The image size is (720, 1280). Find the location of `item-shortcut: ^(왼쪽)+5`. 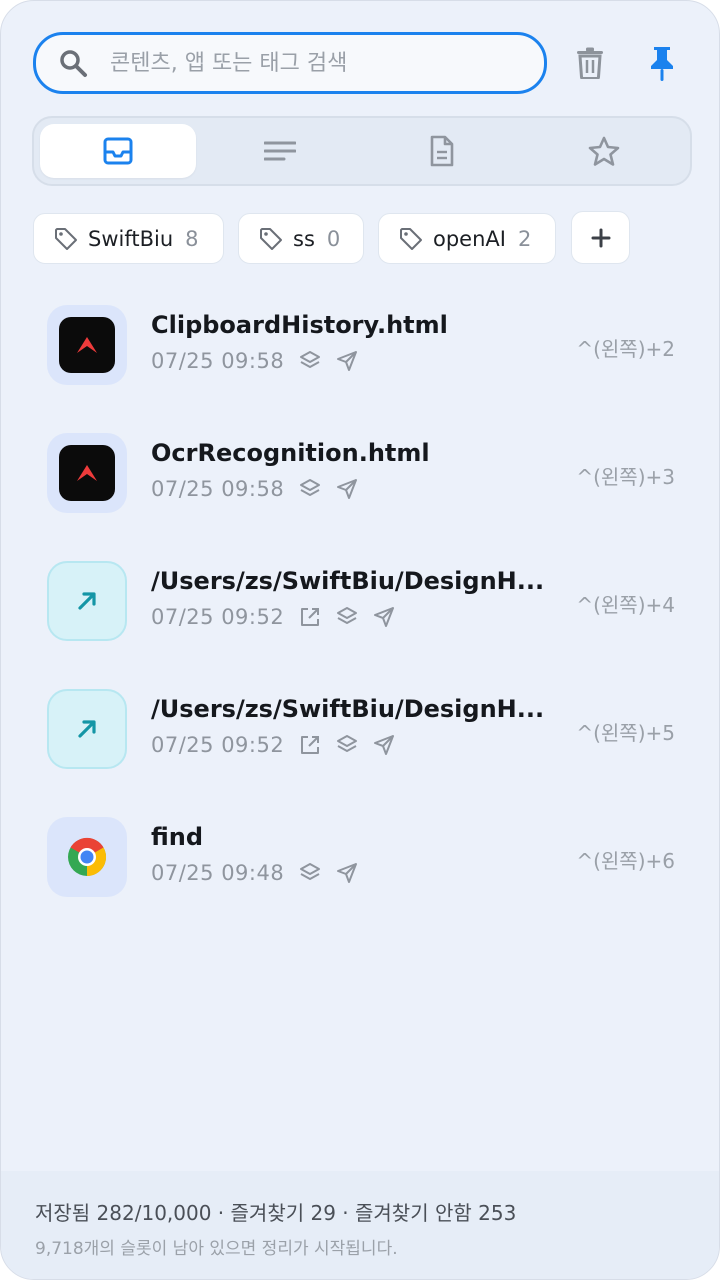

item-shortcut: ^(왼쪽)+5 is located at coordinates (625, 733).